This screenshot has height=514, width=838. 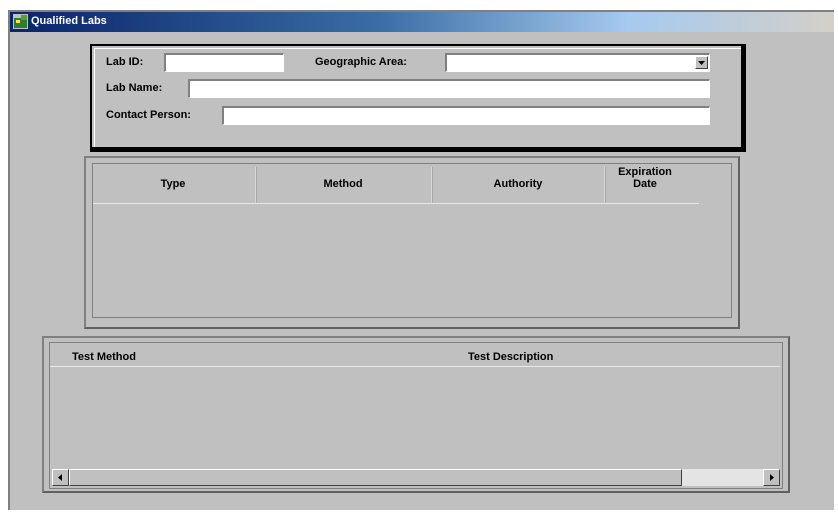 I want to click on arrow-left-icon, so click(x=60, y=477).